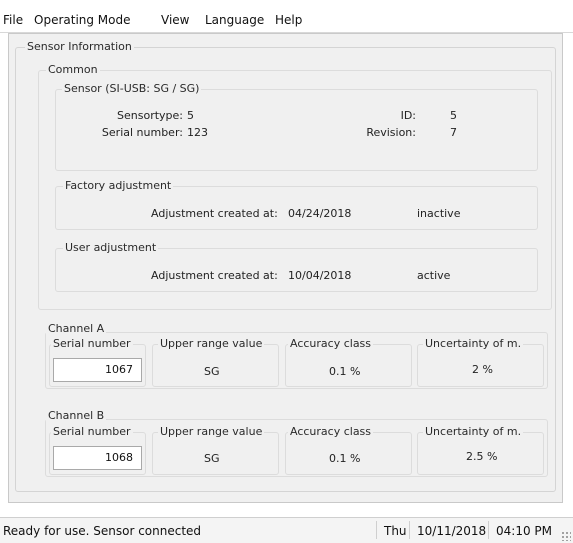 Image resolution: width=573 pixels, height=543 pixels. Describe the element at coordinates (452, 531) in the screenshot. I see `status-date: 10/11/2018` at that location.